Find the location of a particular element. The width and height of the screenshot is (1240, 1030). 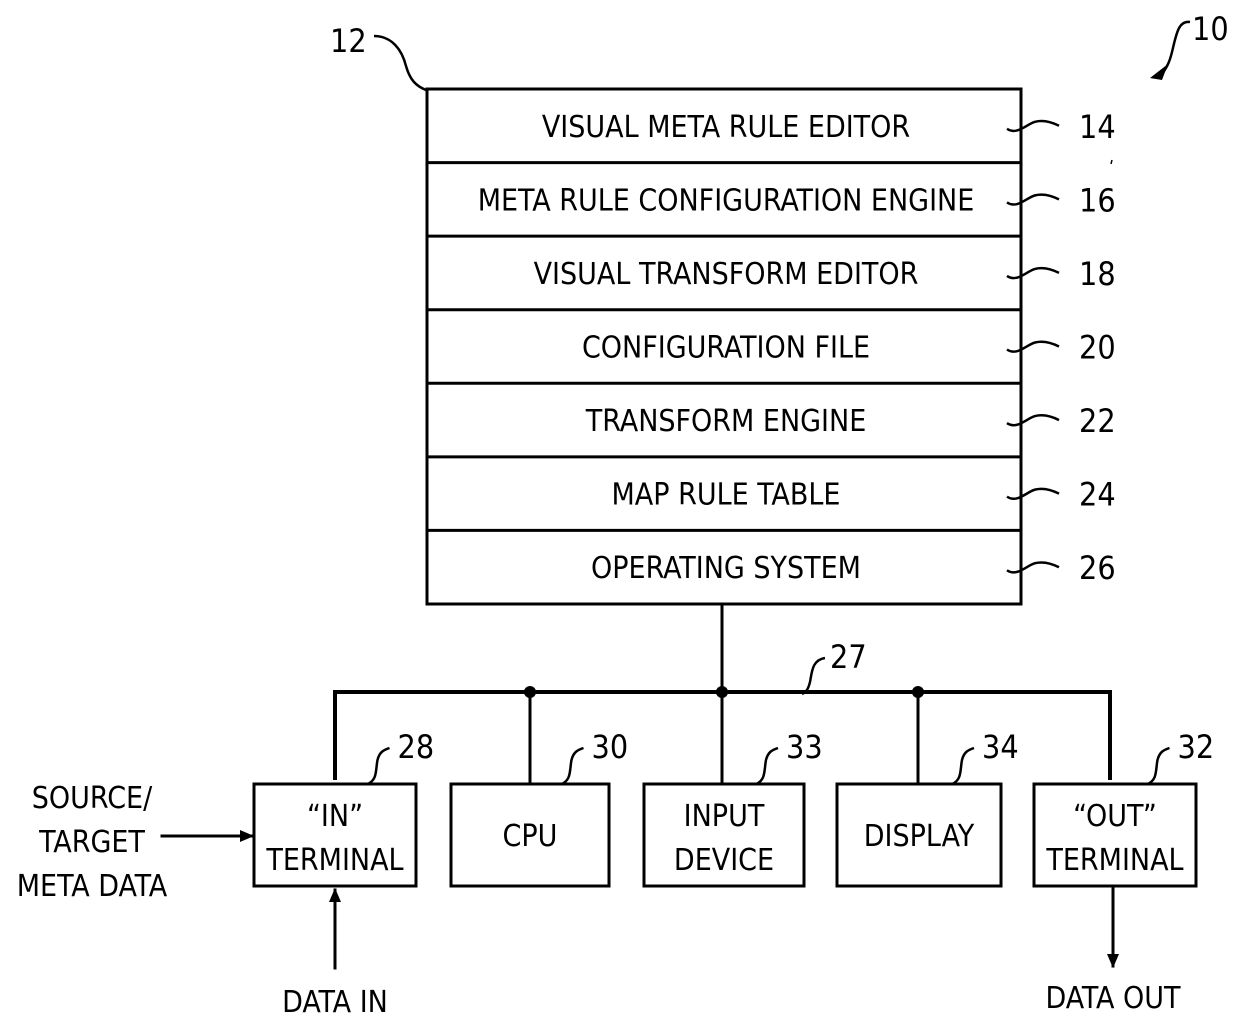

layer-ref-number: 26 is located at coordinates (1097, 568).